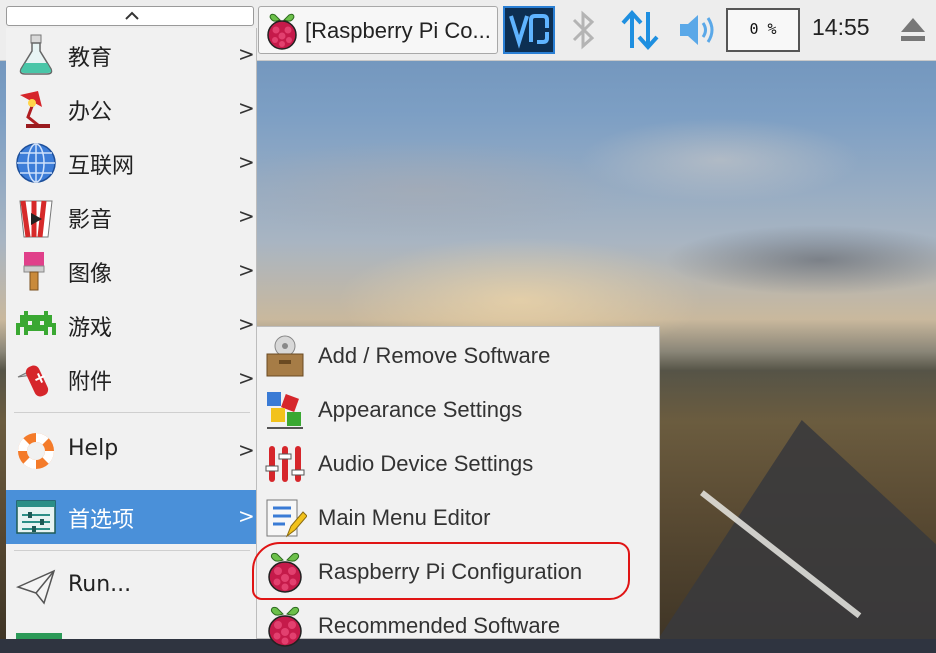 Image resolution: width=936 pixels, height=653 pixels. What do you see at coordinates (404, 517) in the screenshot?
I see `submenu-item-label: Main Menu Editor` at bounding box center [404, 517].